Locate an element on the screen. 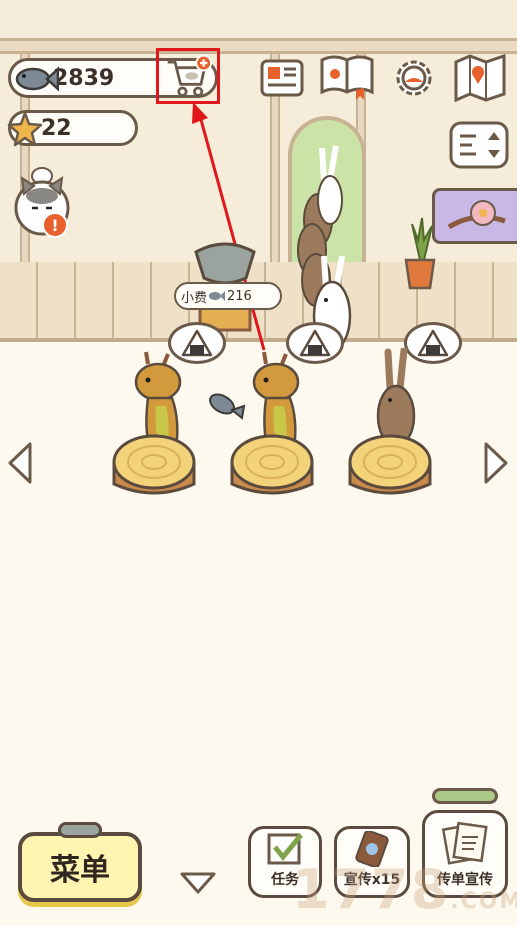 This screenshot has height=926, width=517. sort-toggle-button is located at coordinates (479, 145).